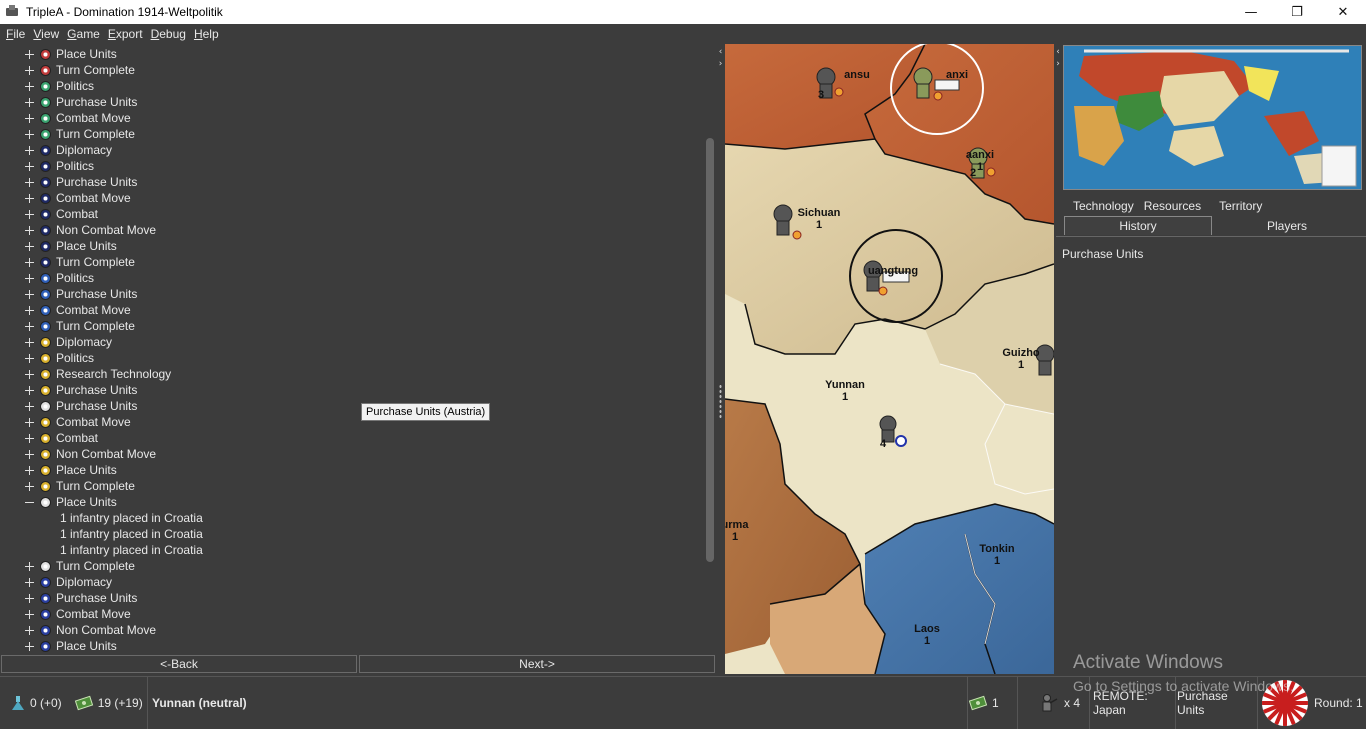  What do you see at coordinates (720, 52) in the screenshot?
I see `collapse-left-icon: ‹` at bounding box center [720, 52].